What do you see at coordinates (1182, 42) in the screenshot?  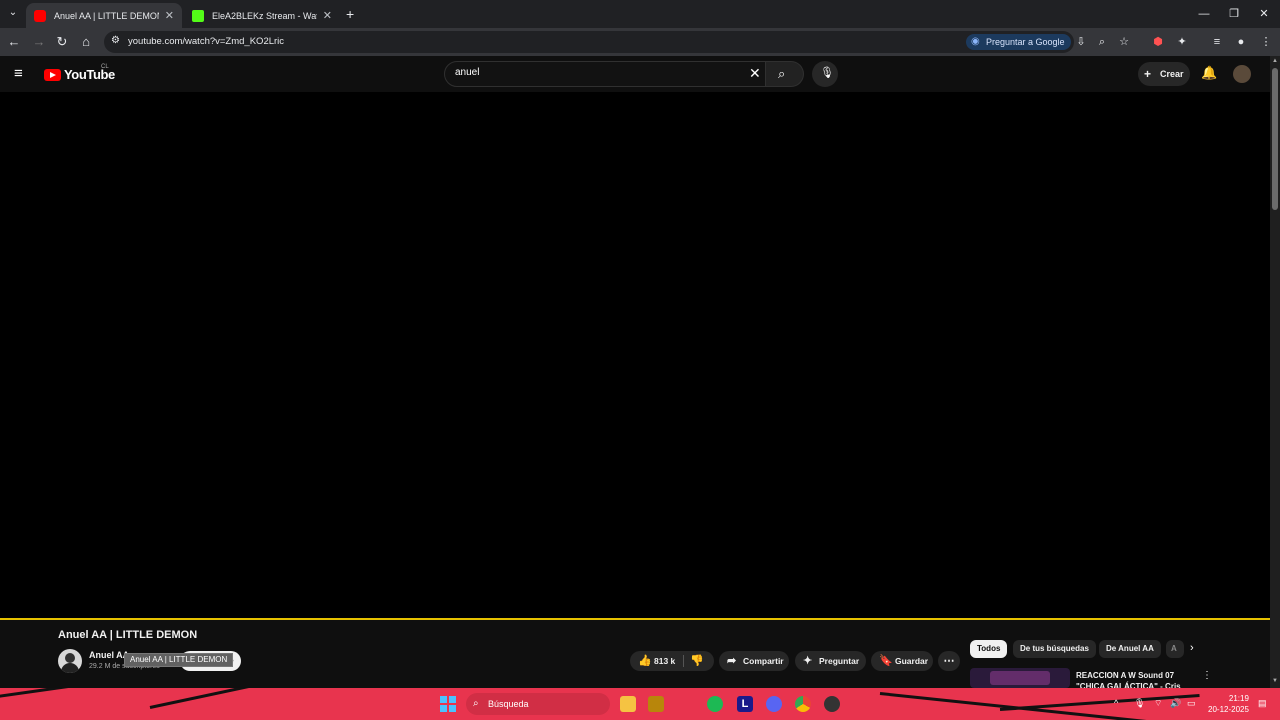 I see `extensions-puzzle-icon: ✦` at bounding box center [1182, 42].